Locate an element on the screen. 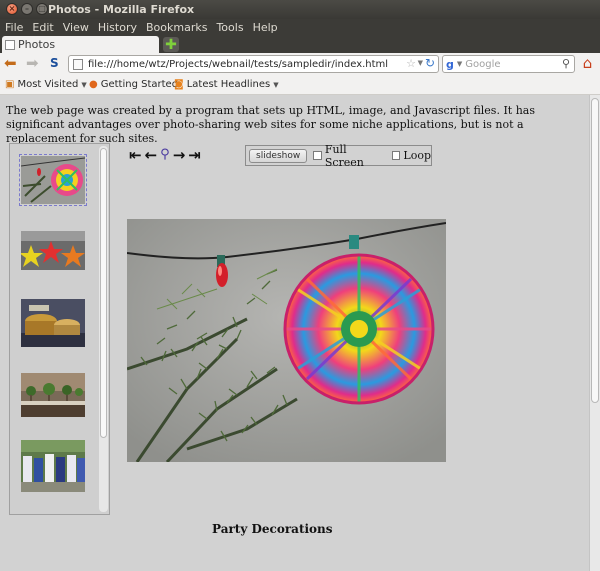 Image resolution: width=600 pixels, height=571 pixels. bookmark-getting-started: ● Getting Started is located at coordinates (133, 84).